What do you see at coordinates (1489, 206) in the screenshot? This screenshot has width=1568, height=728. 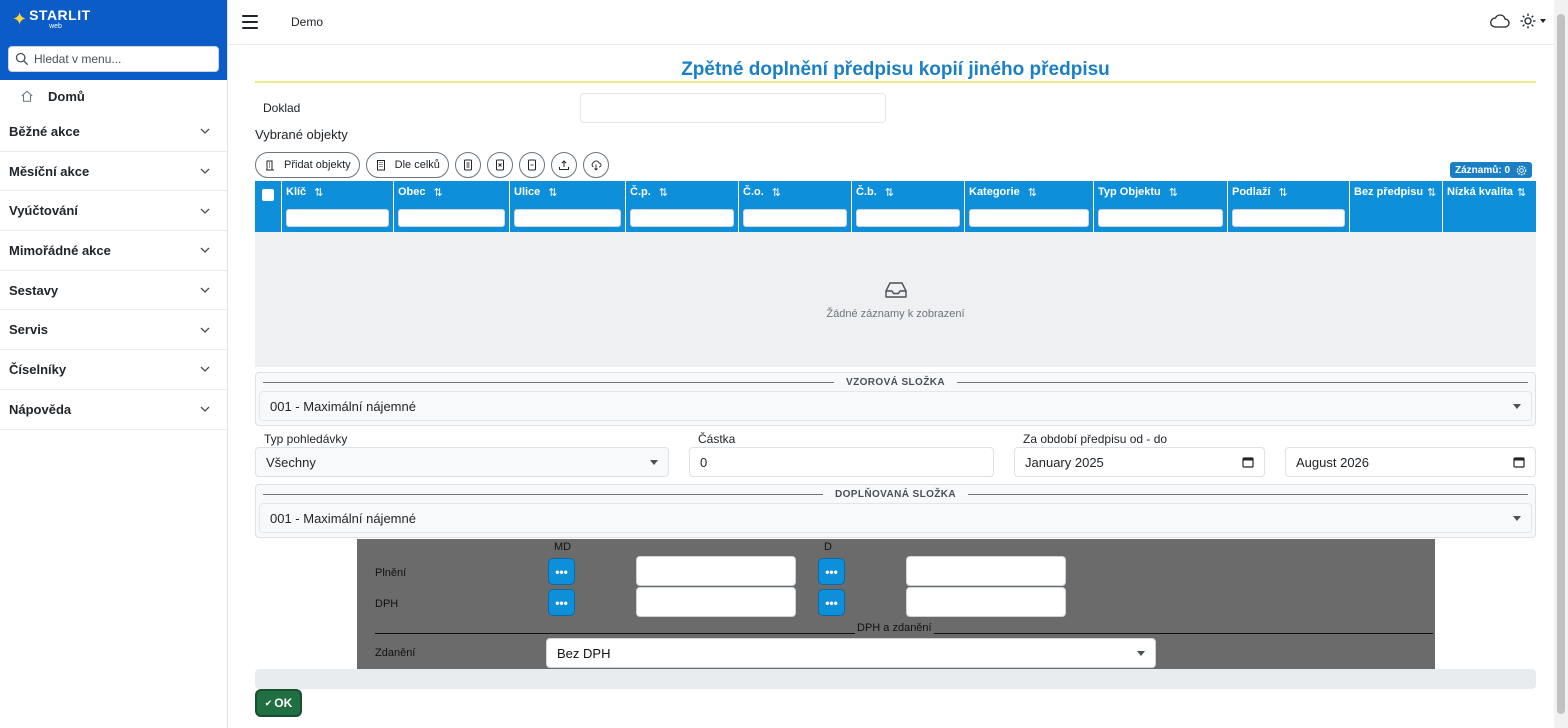 I see `column-nizka-kvalita: Nízká kvalita ⇅` at bounding box center [1489, 206].